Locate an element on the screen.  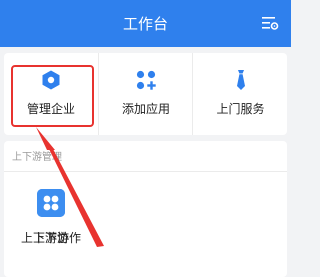
highlight-box is located at coordinates (52, 96).